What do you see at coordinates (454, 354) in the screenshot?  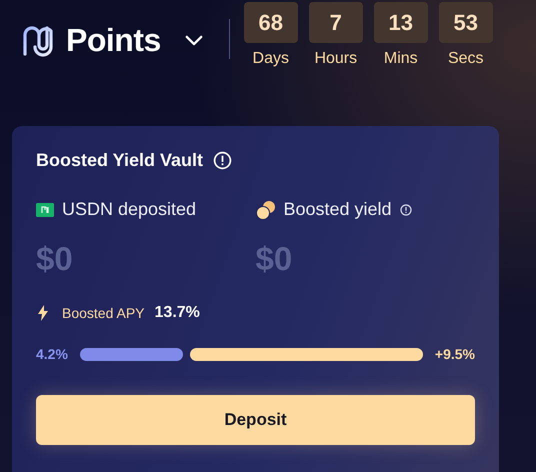 I see `boost-rate: +9.5%` at bounding box center [454, 354].